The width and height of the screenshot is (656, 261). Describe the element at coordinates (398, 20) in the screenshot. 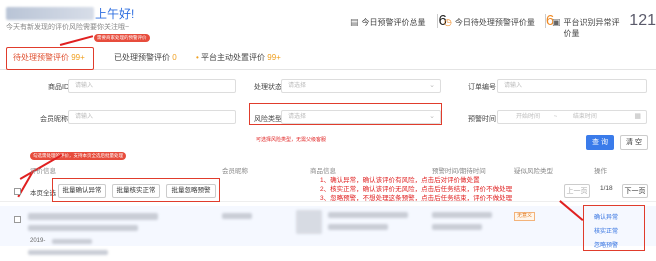

I see `stat-total-warnings: ▤ 今日预警评价总量 6` at that location.